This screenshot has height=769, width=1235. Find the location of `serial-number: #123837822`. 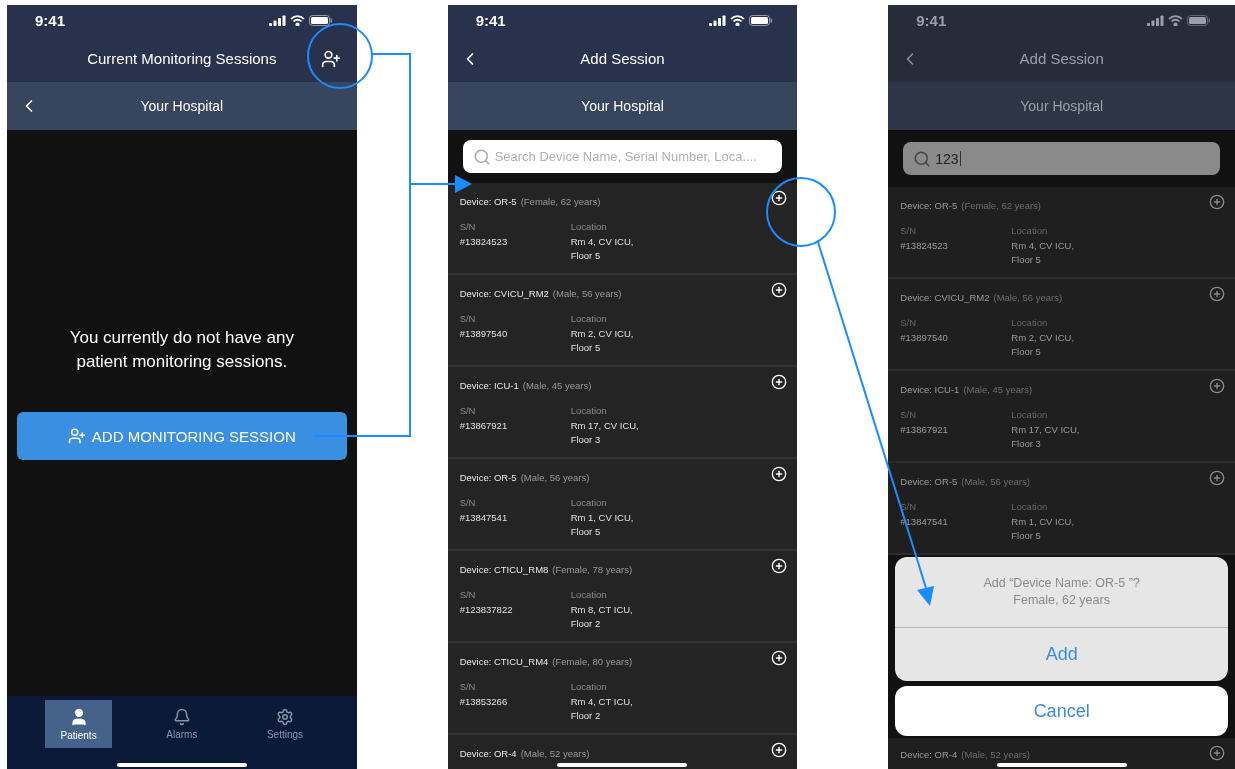

serial-number: #123837822 is located at coordinates (486, 610).